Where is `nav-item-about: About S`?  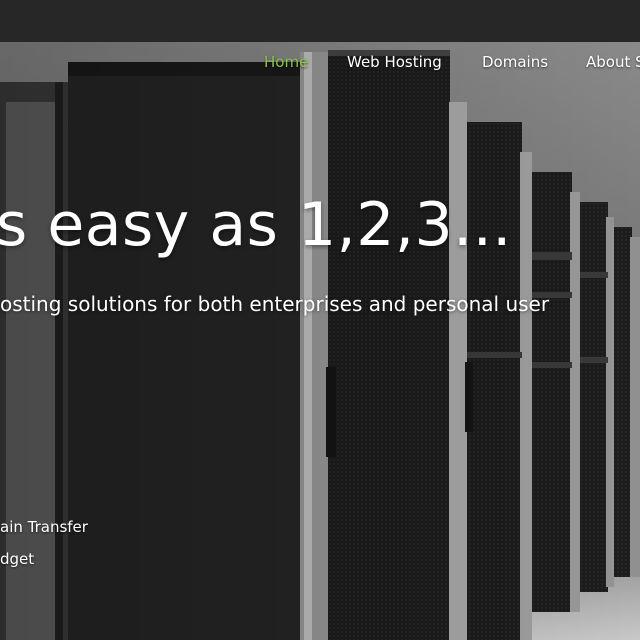 nav-item-about: About S is located at coordinates (613, 62).